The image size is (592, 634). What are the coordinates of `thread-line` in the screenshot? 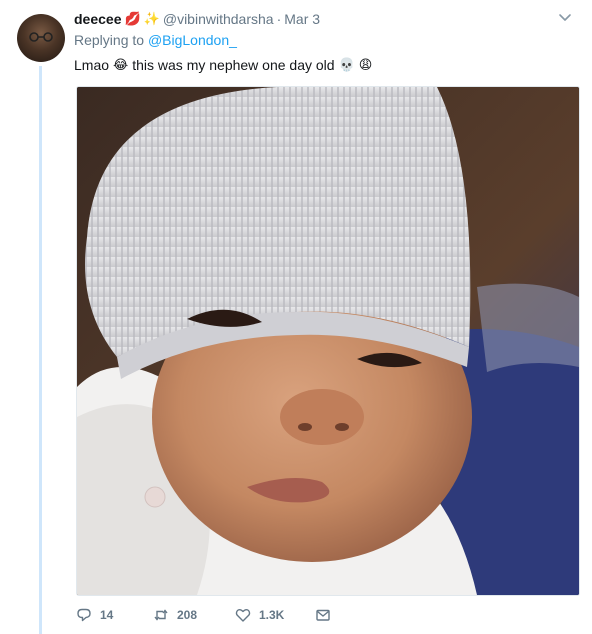 It's located at (40, 350).